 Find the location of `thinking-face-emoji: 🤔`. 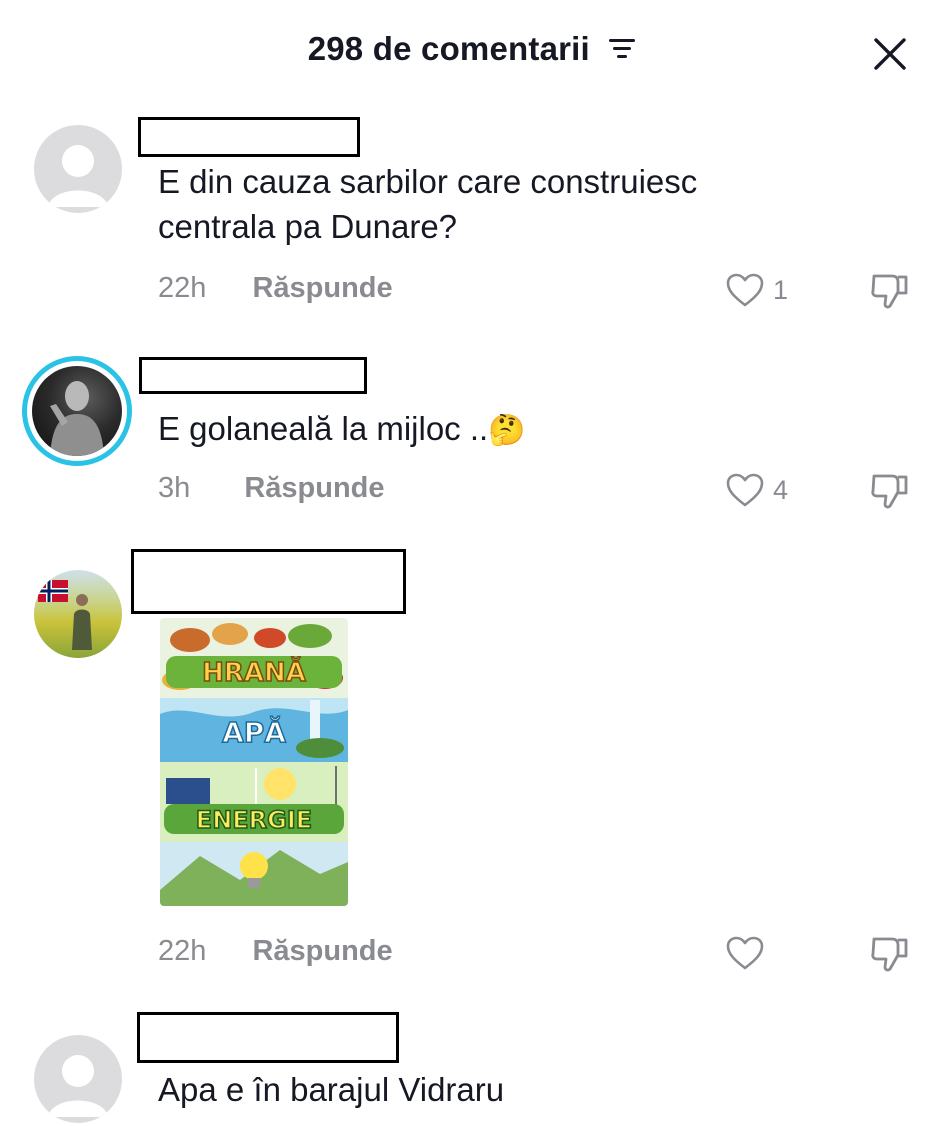

thinking-face-emoji: 🤔 is located at coordinates (507, 430).